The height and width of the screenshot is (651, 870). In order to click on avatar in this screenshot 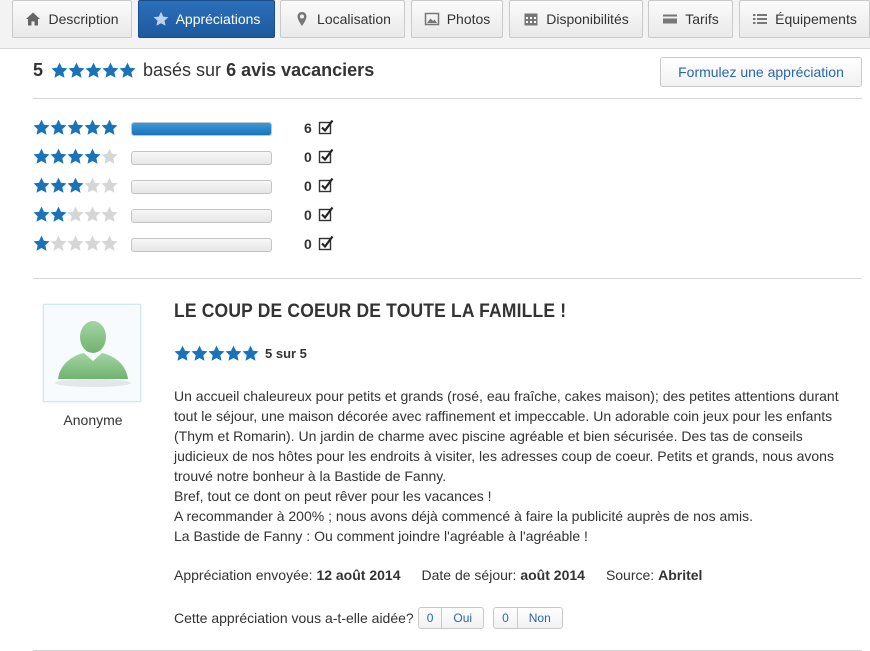, I will do `click(92, 353)`.